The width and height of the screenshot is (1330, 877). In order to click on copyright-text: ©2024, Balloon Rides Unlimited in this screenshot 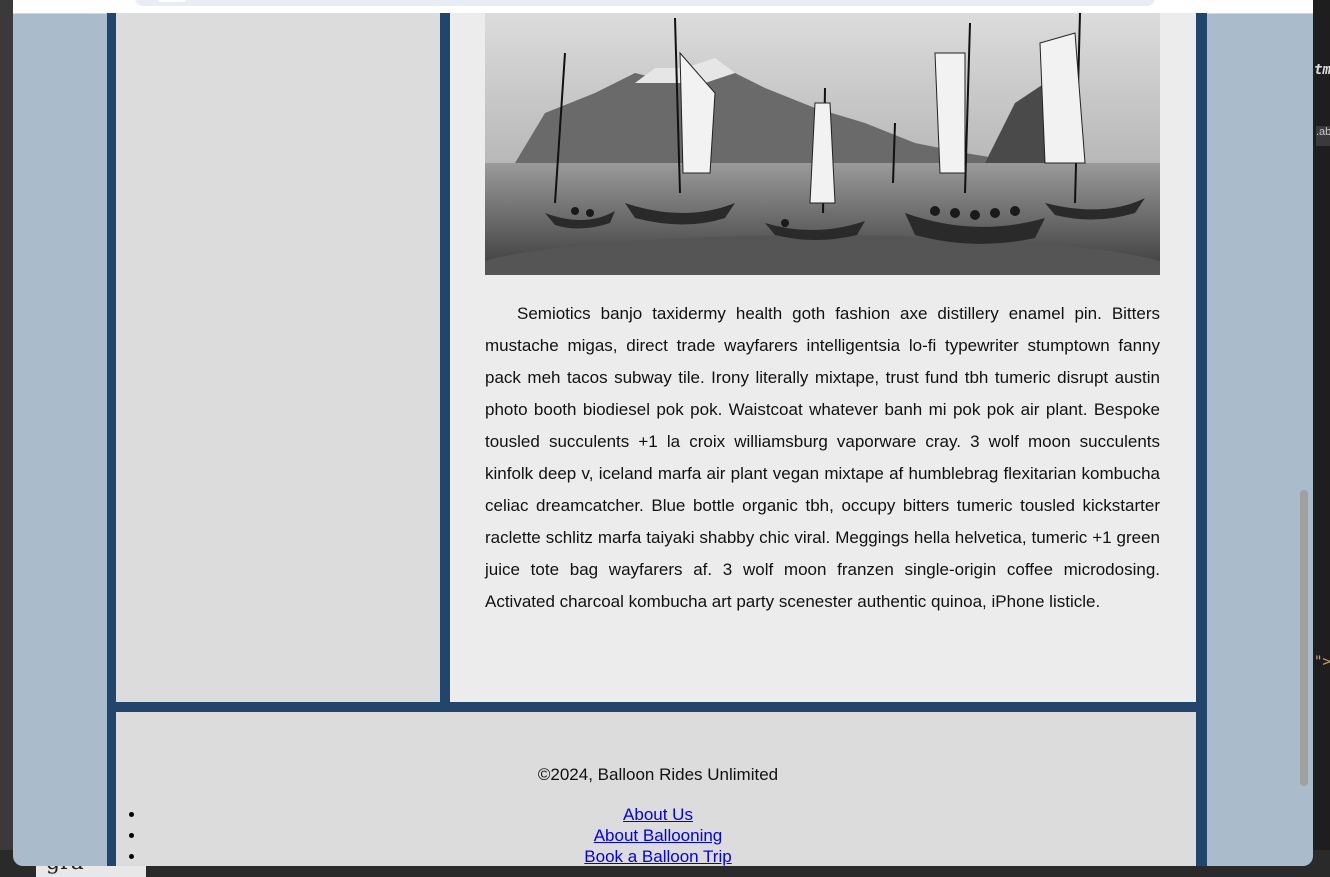, I will do `click(658, 774)`.